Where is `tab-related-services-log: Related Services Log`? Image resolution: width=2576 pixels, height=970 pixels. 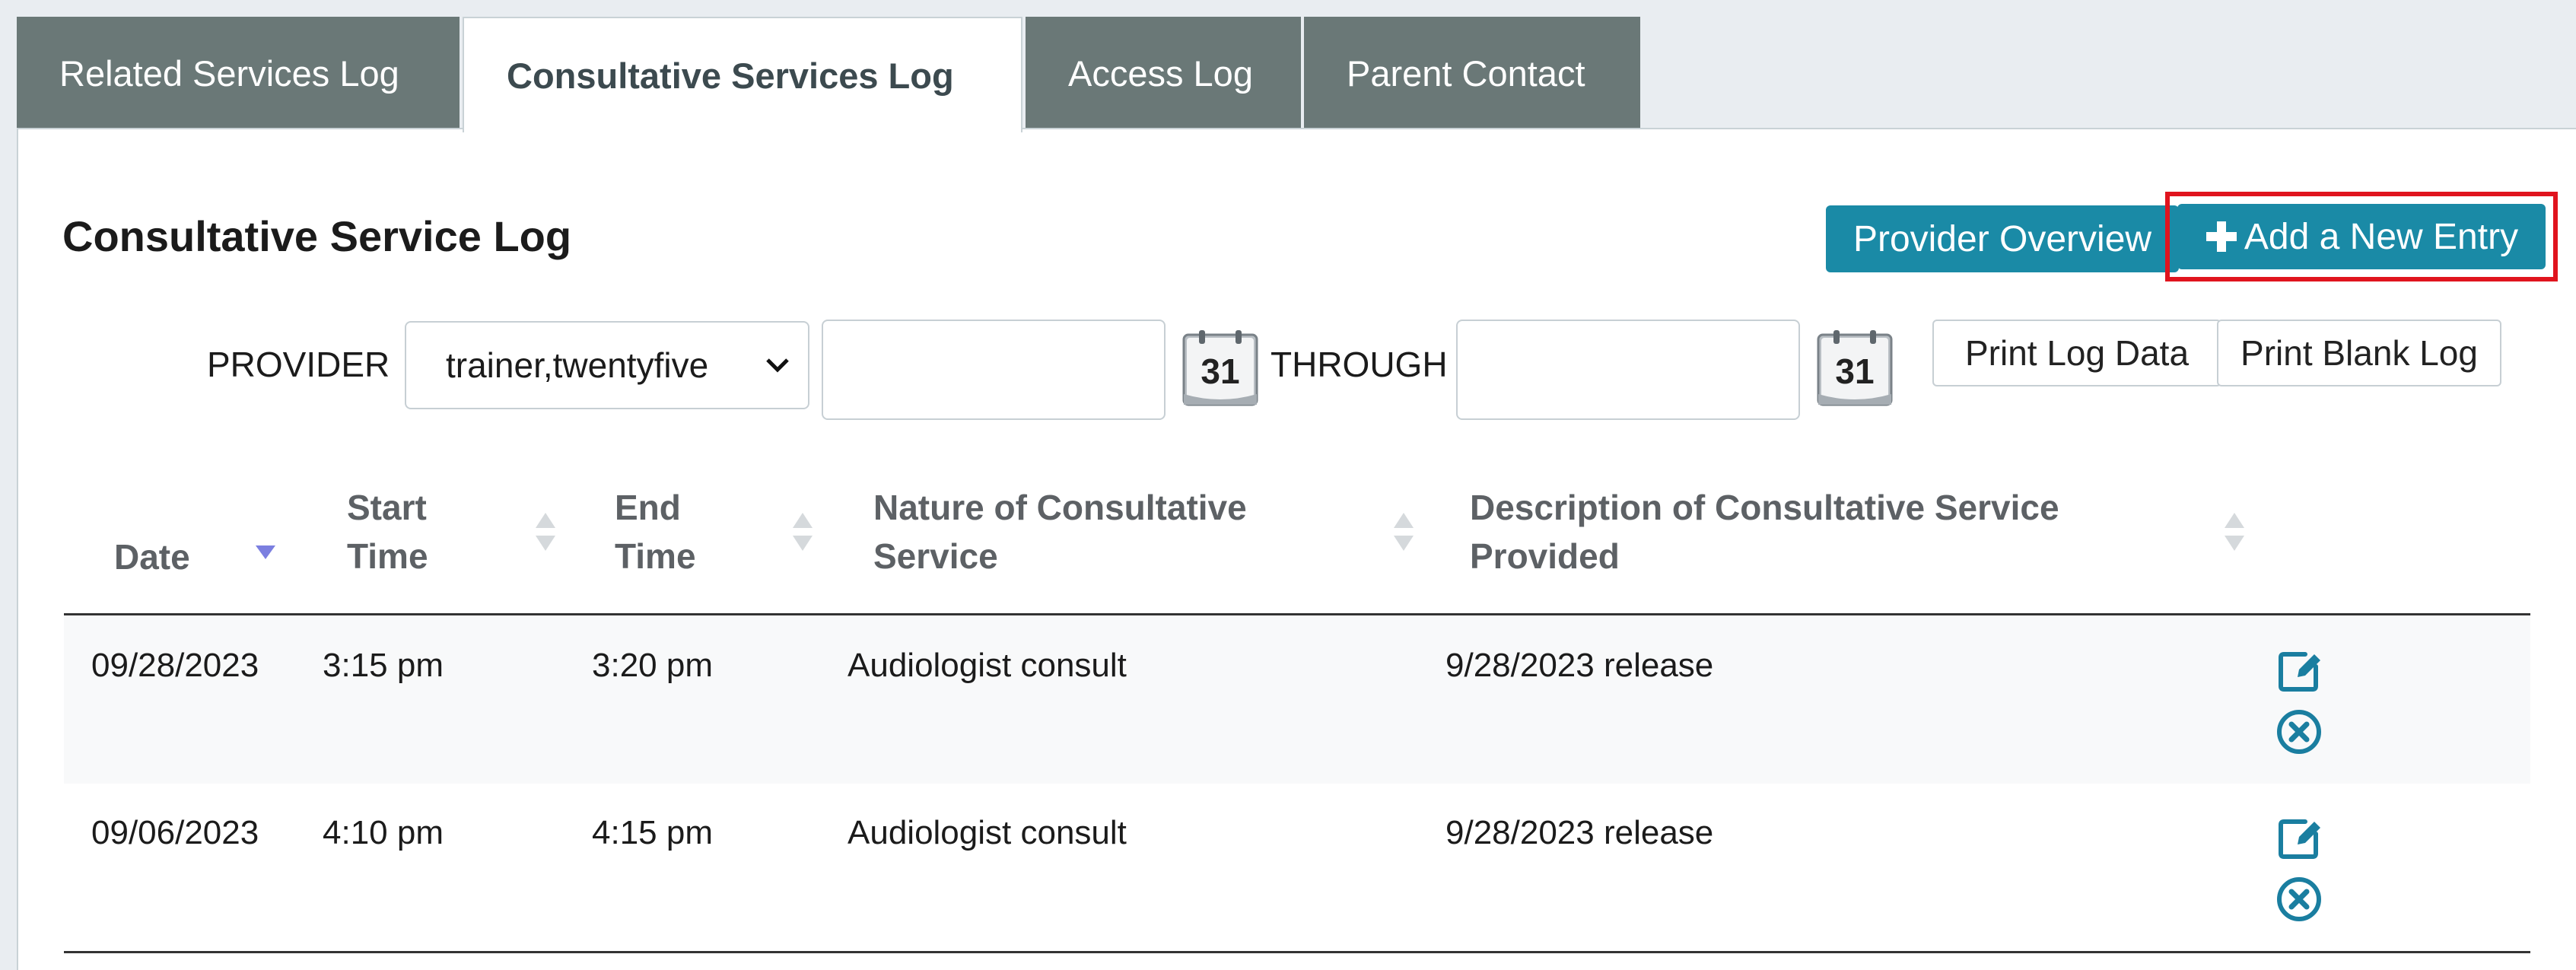
tab-related-services-log: Related Services Log is located at coordinates (238, 73).